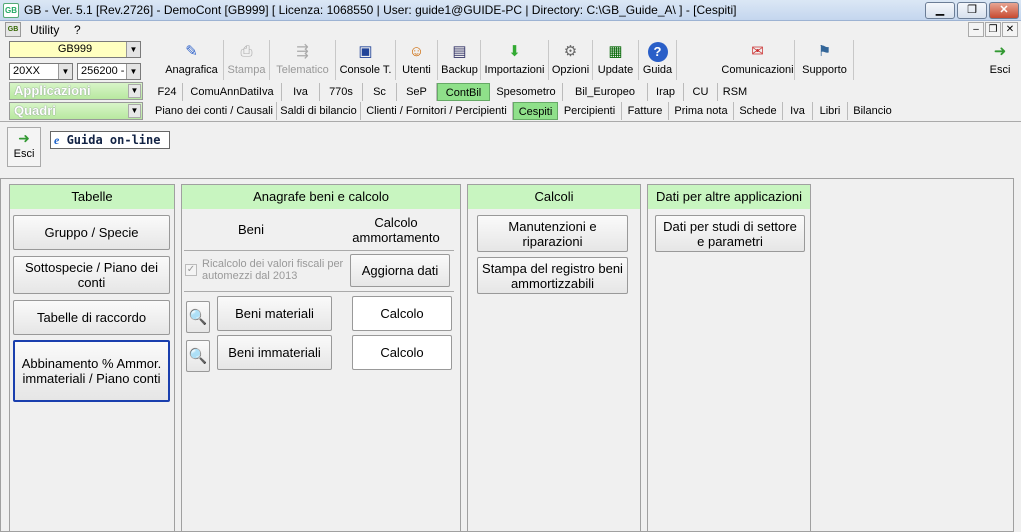 Image resolution: width=1021 pixels, height=532 pixels. What do you see at coordinates (437, 111) in the screenshot?
I see `tab-clienti-fornitori: Clienti / Fornitori / Percipienti` at bounding box center [437, 111].